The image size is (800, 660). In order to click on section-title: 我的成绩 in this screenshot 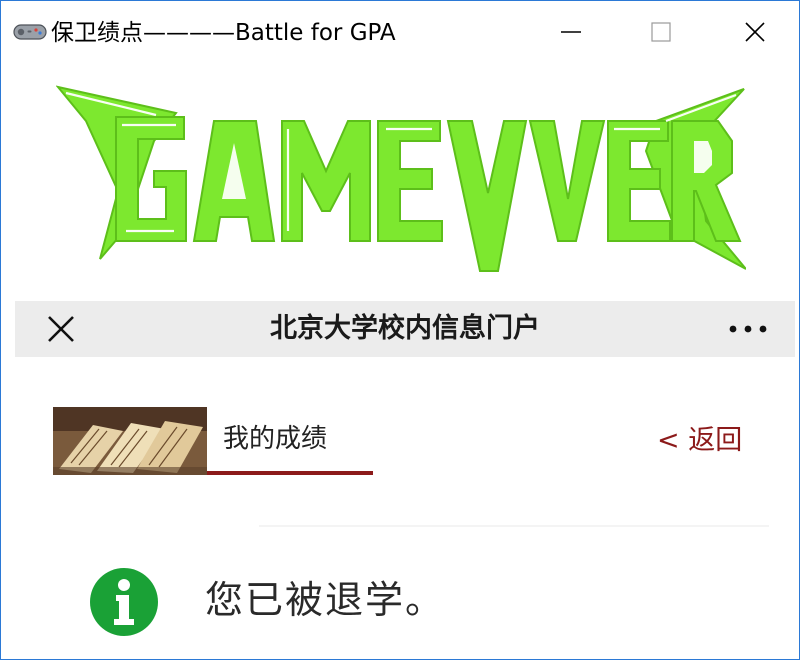, I will do `click(275, 439)`.